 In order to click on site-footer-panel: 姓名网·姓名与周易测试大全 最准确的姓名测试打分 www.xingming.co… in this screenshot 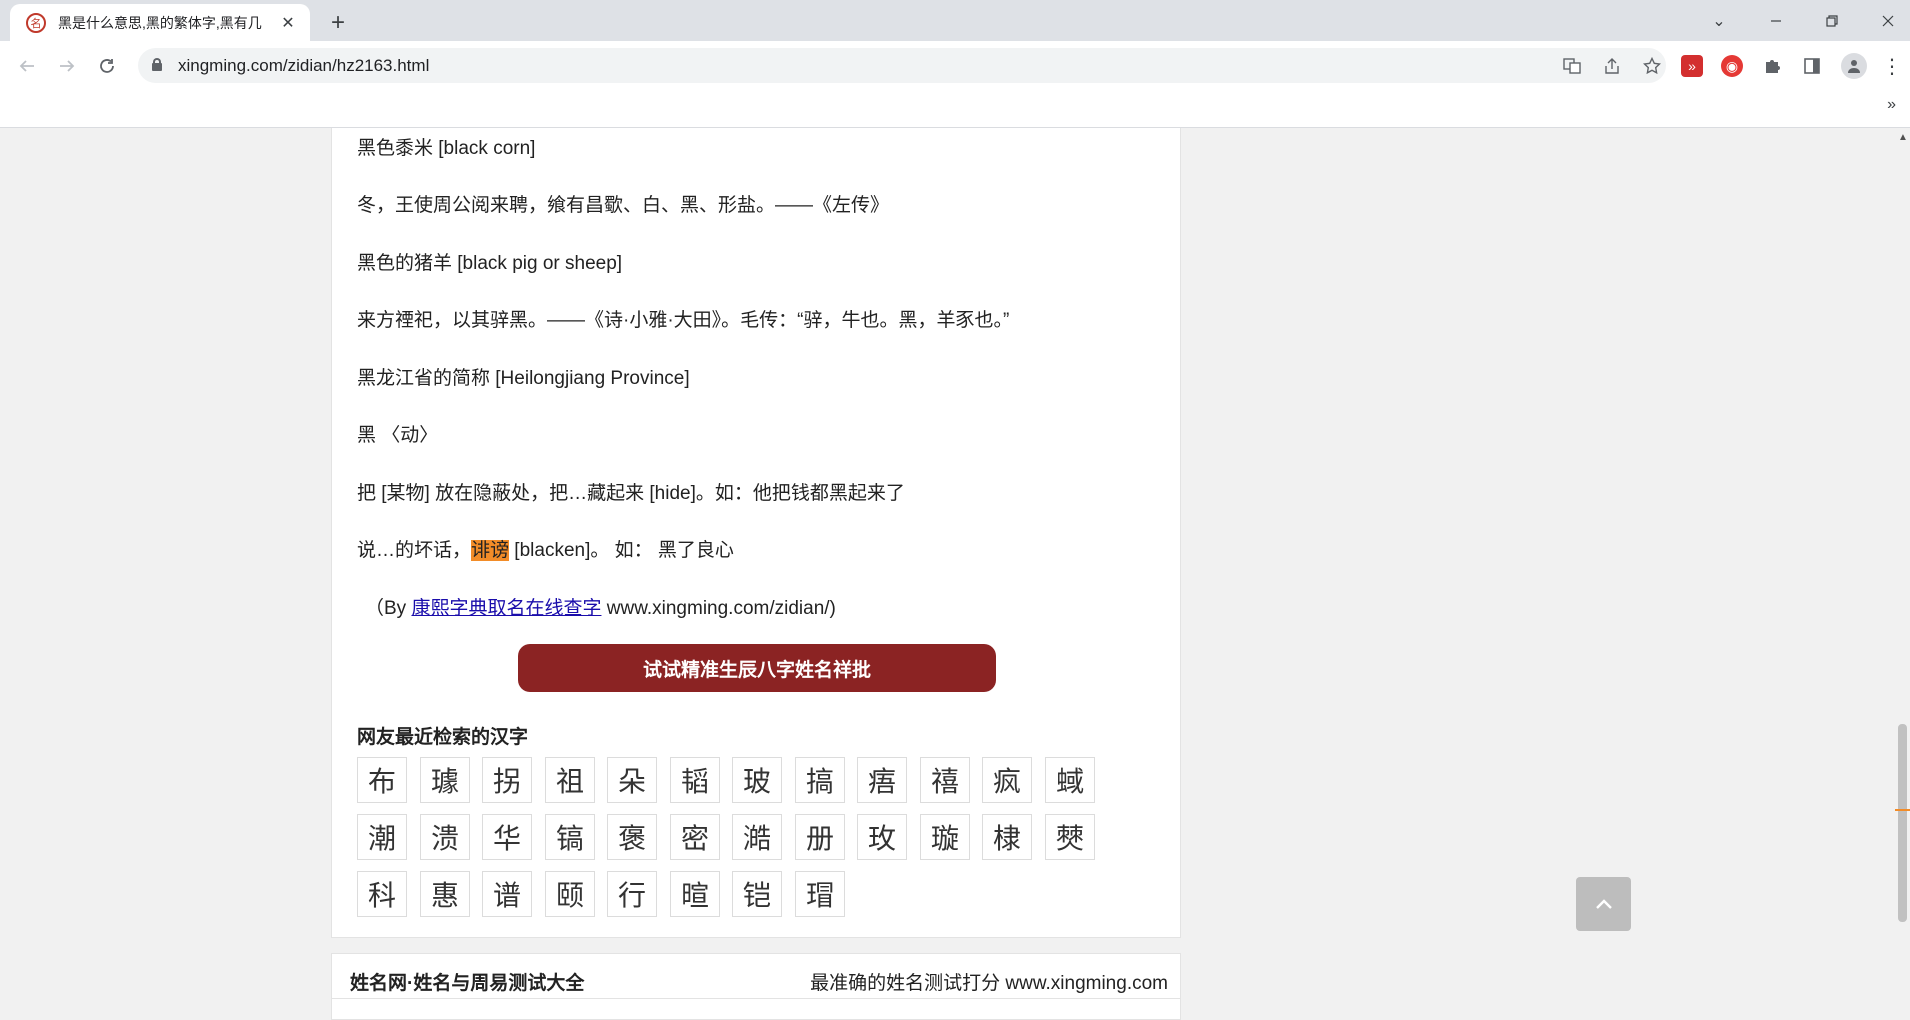, I will do `click(756, 986)`.